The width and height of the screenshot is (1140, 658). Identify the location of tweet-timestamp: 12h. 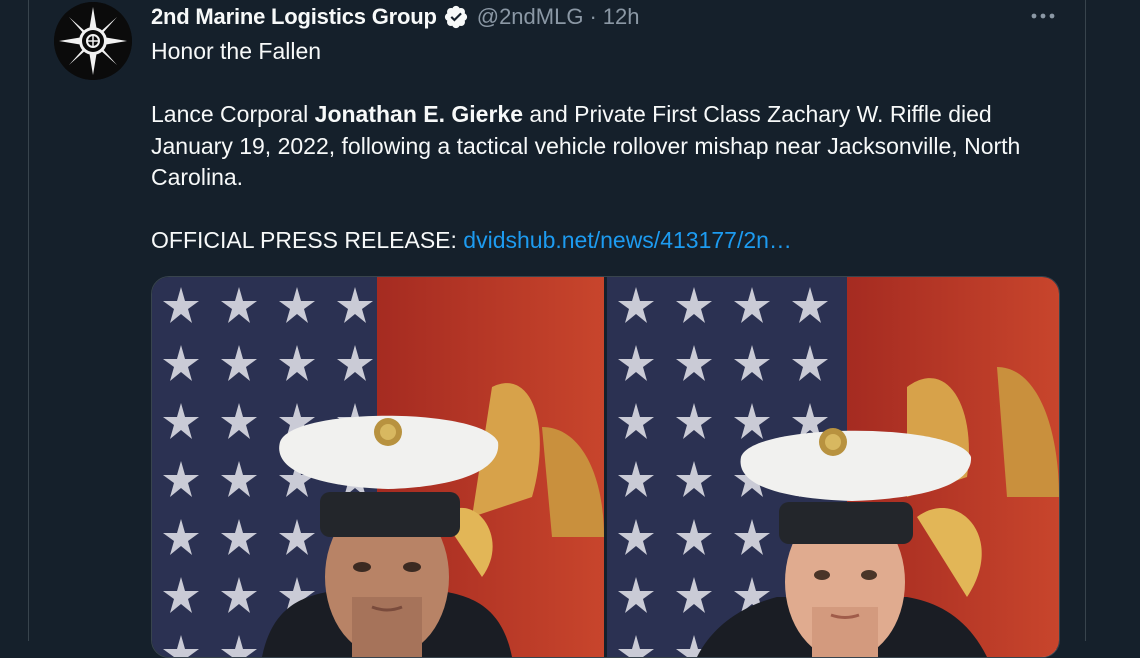
(621, 17).